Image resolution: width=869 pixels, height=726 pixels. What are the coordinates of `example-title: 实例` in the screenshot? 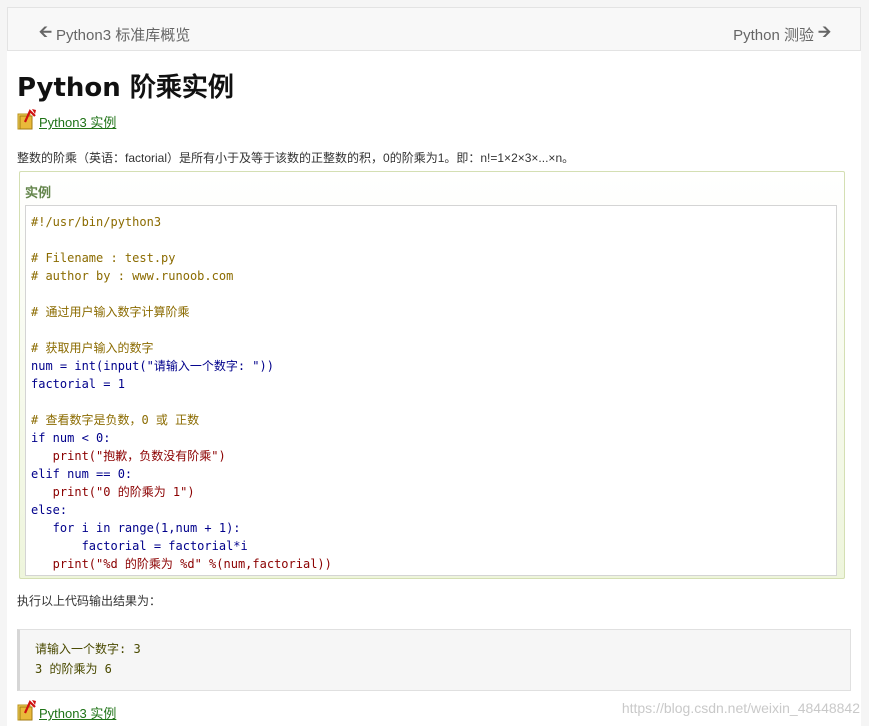 It's located at (38, 192).